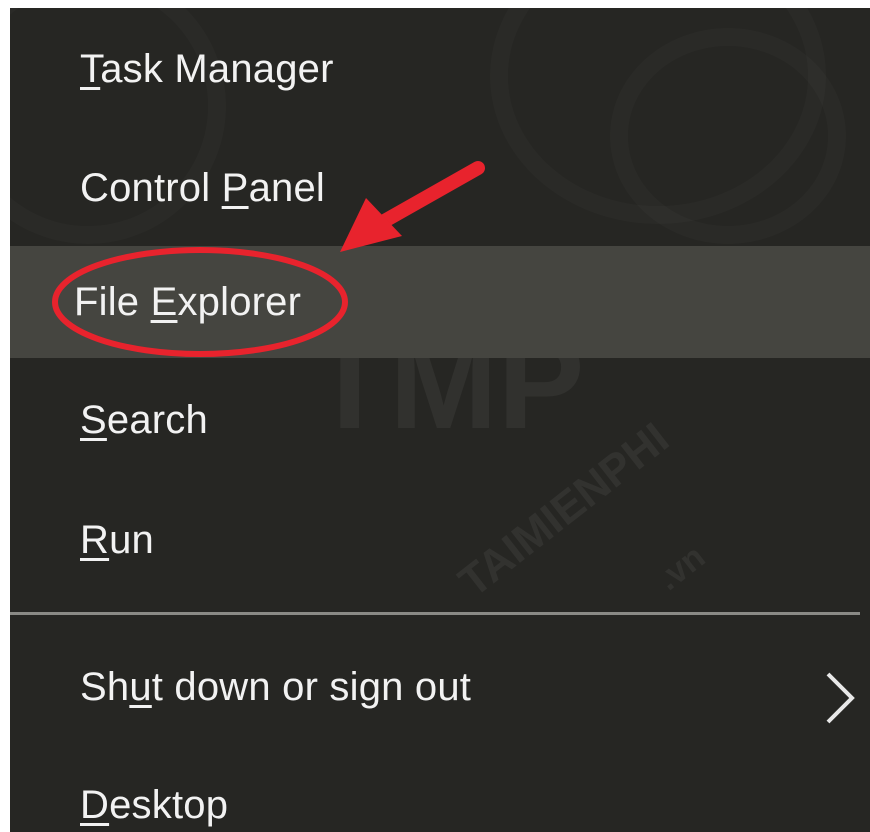 The image size is (870, 832). What do you see at coordinates (207, 68) in the screenshot?
I see `menu-item-label: Task Manager` at bounding box center [207, 68].